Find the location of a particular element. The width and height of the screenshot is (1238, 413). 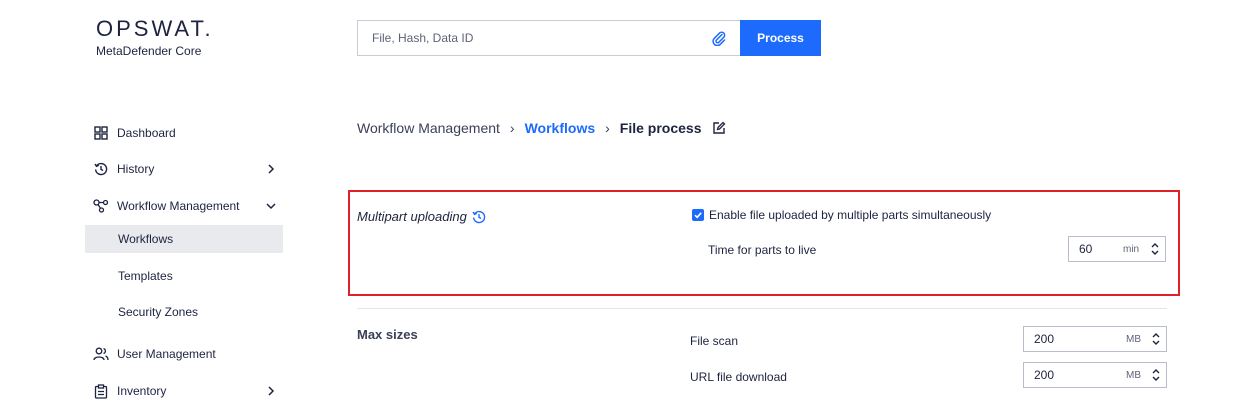

file-scan-unit: MB is located at coordinates (1133, 339).